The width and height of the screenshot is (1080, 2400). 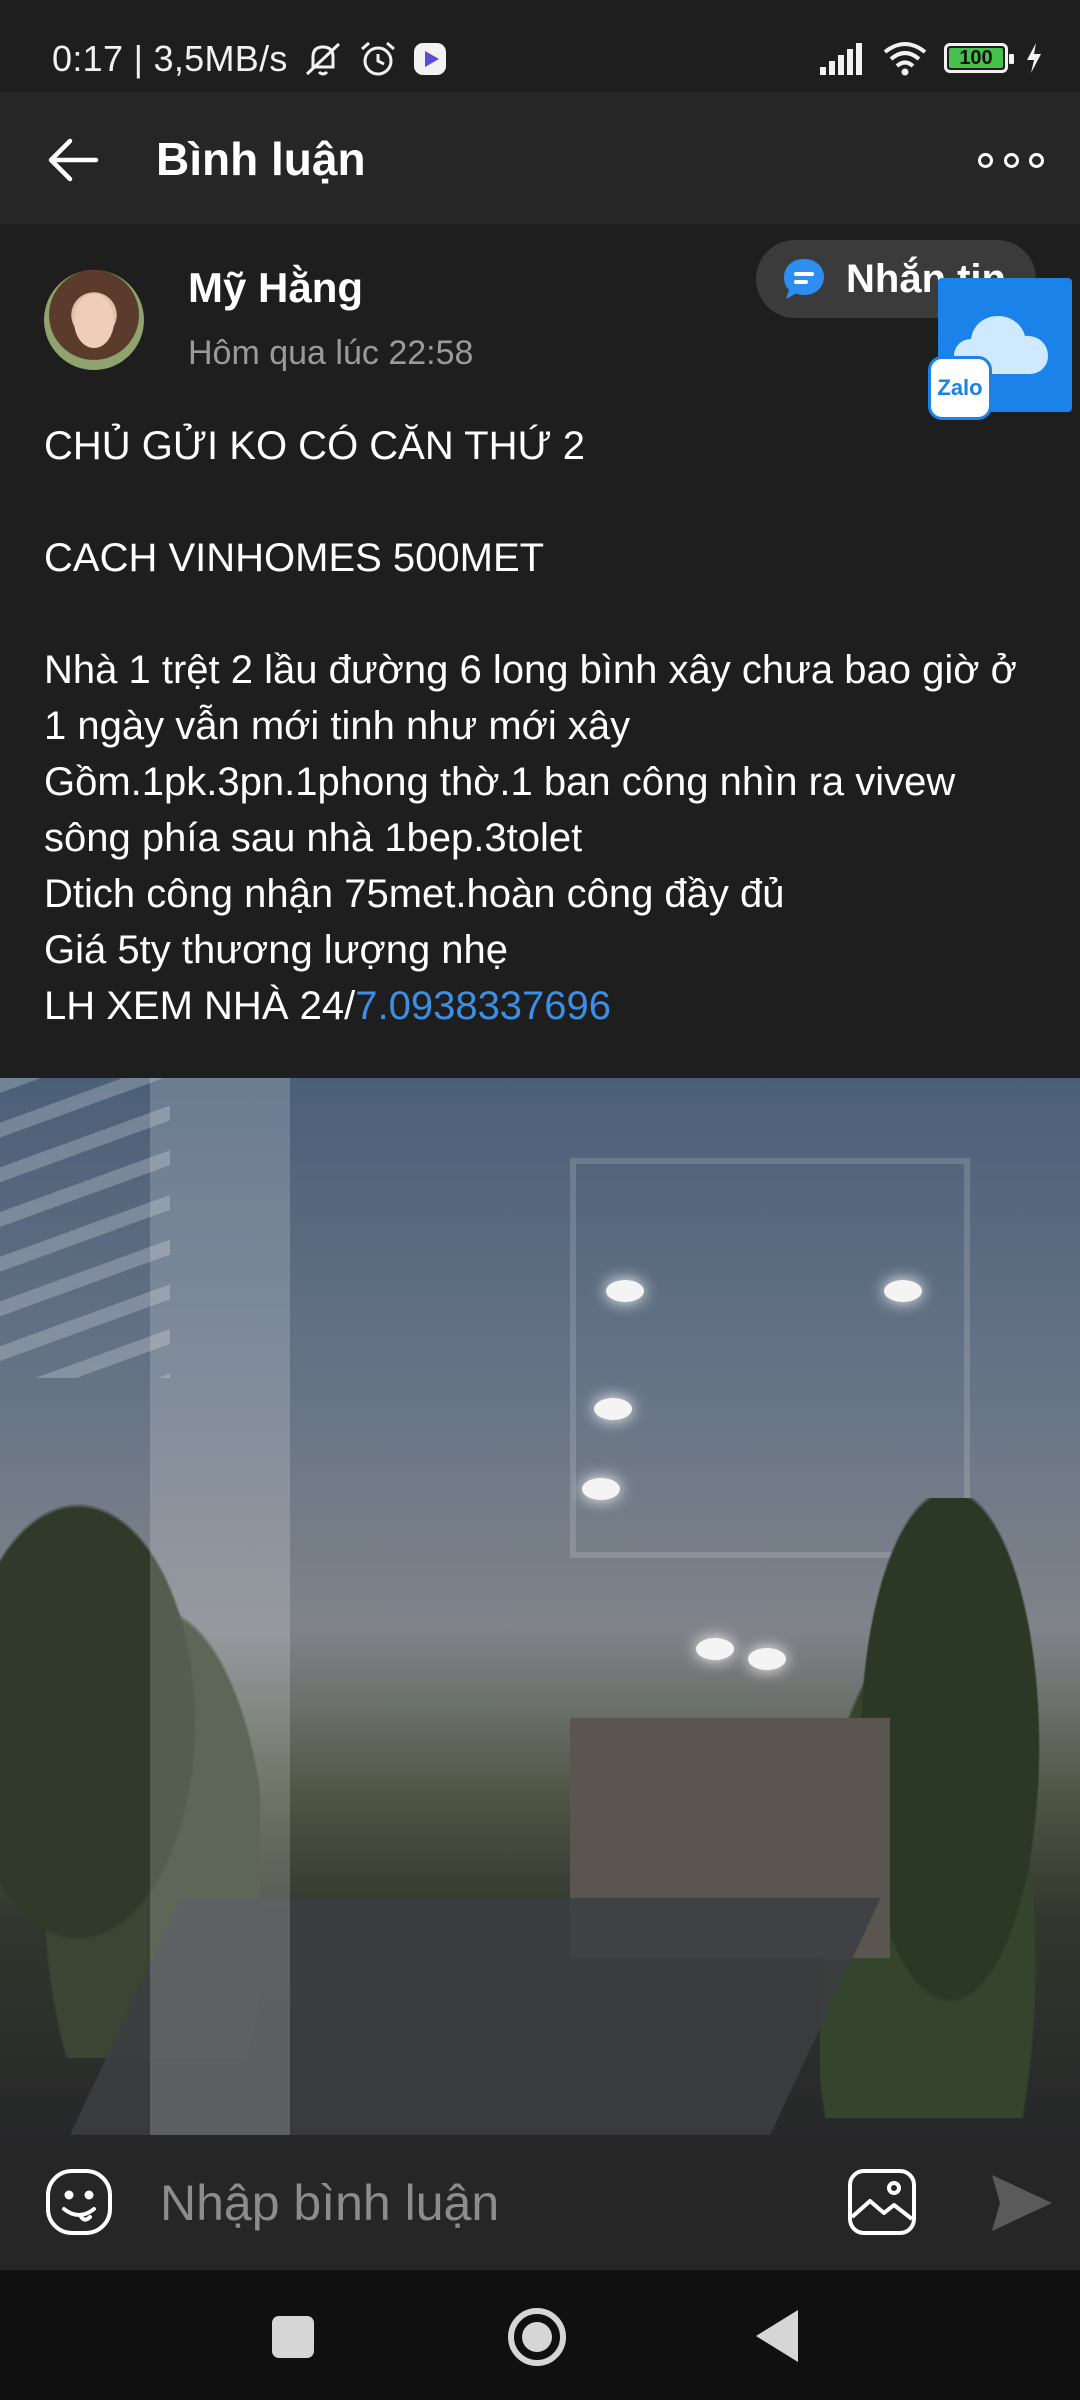 What do you see at coordinates (537, 2337) in the screenshot?
I see `home-button` at bounding box center [537, 2337].